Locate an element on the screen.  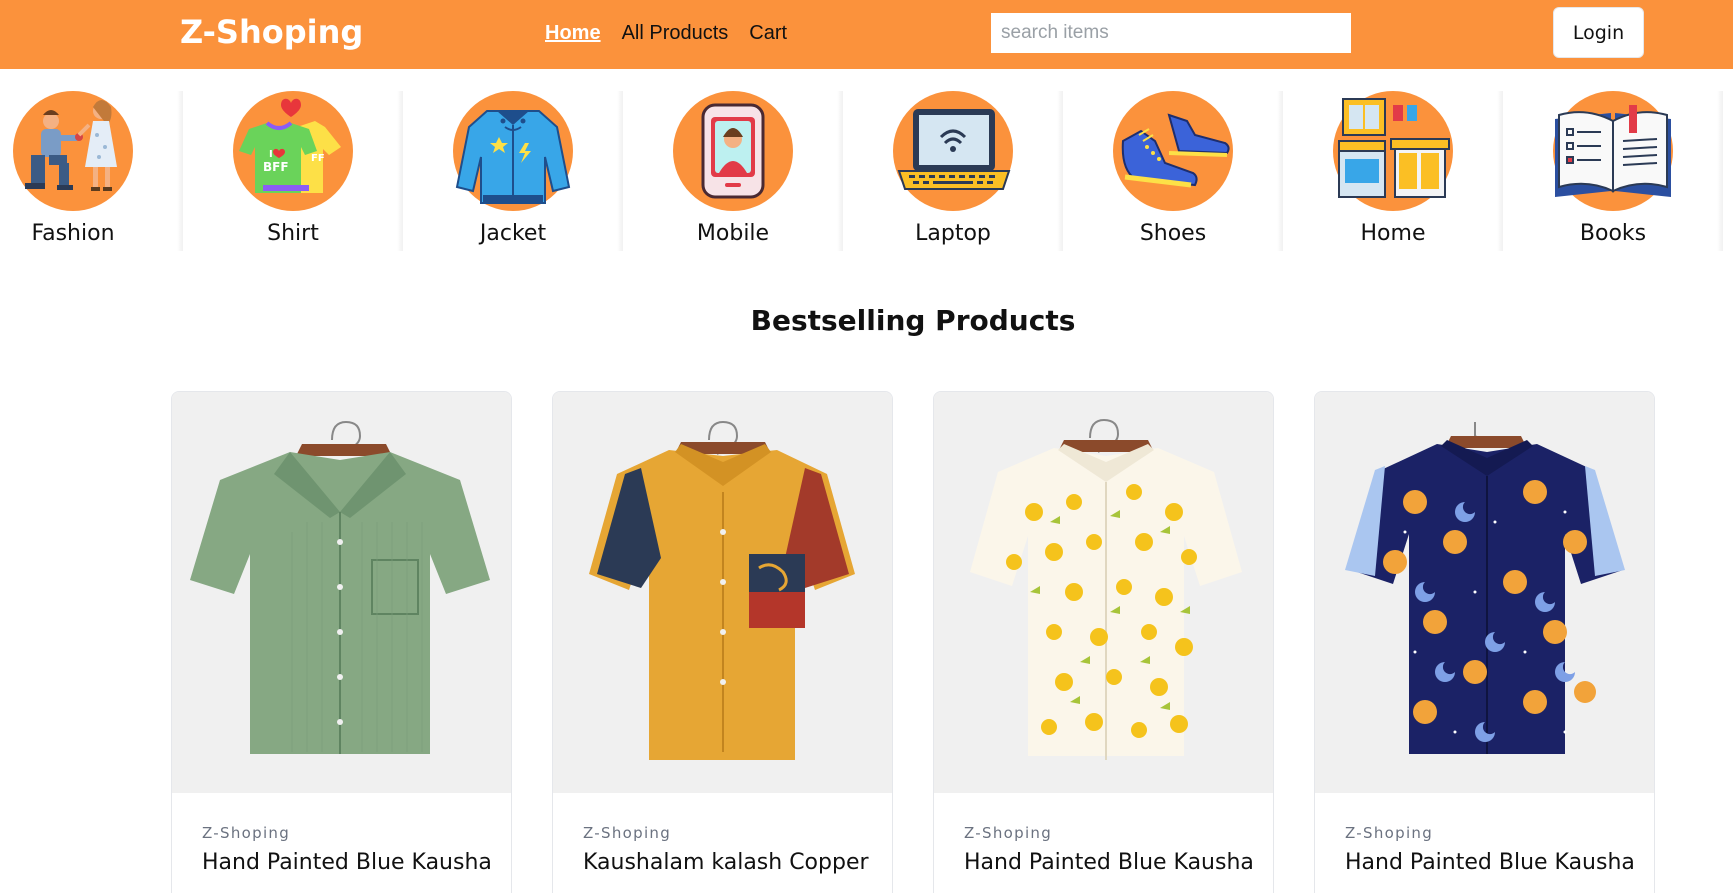
svg-text: I is located at coordinates (271, 154).